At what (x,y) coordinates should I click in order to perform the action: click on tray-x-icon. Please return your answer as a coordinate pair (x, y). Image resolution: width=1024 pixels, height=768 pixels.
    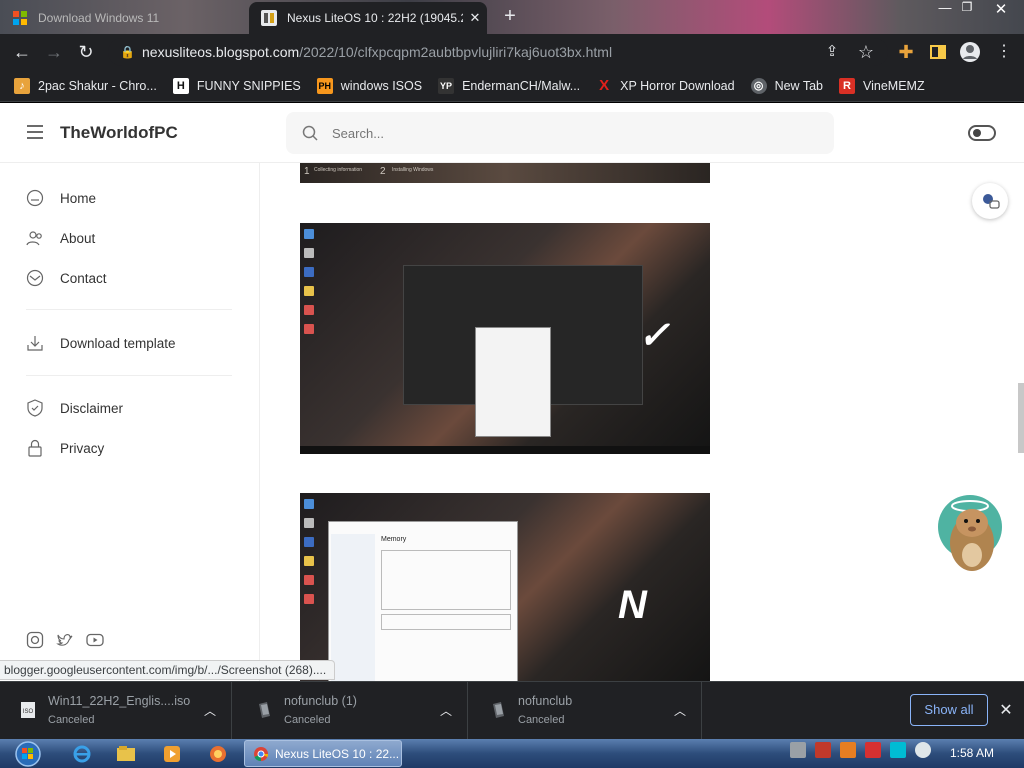
    Looking at the image, I should click on (823, 750).